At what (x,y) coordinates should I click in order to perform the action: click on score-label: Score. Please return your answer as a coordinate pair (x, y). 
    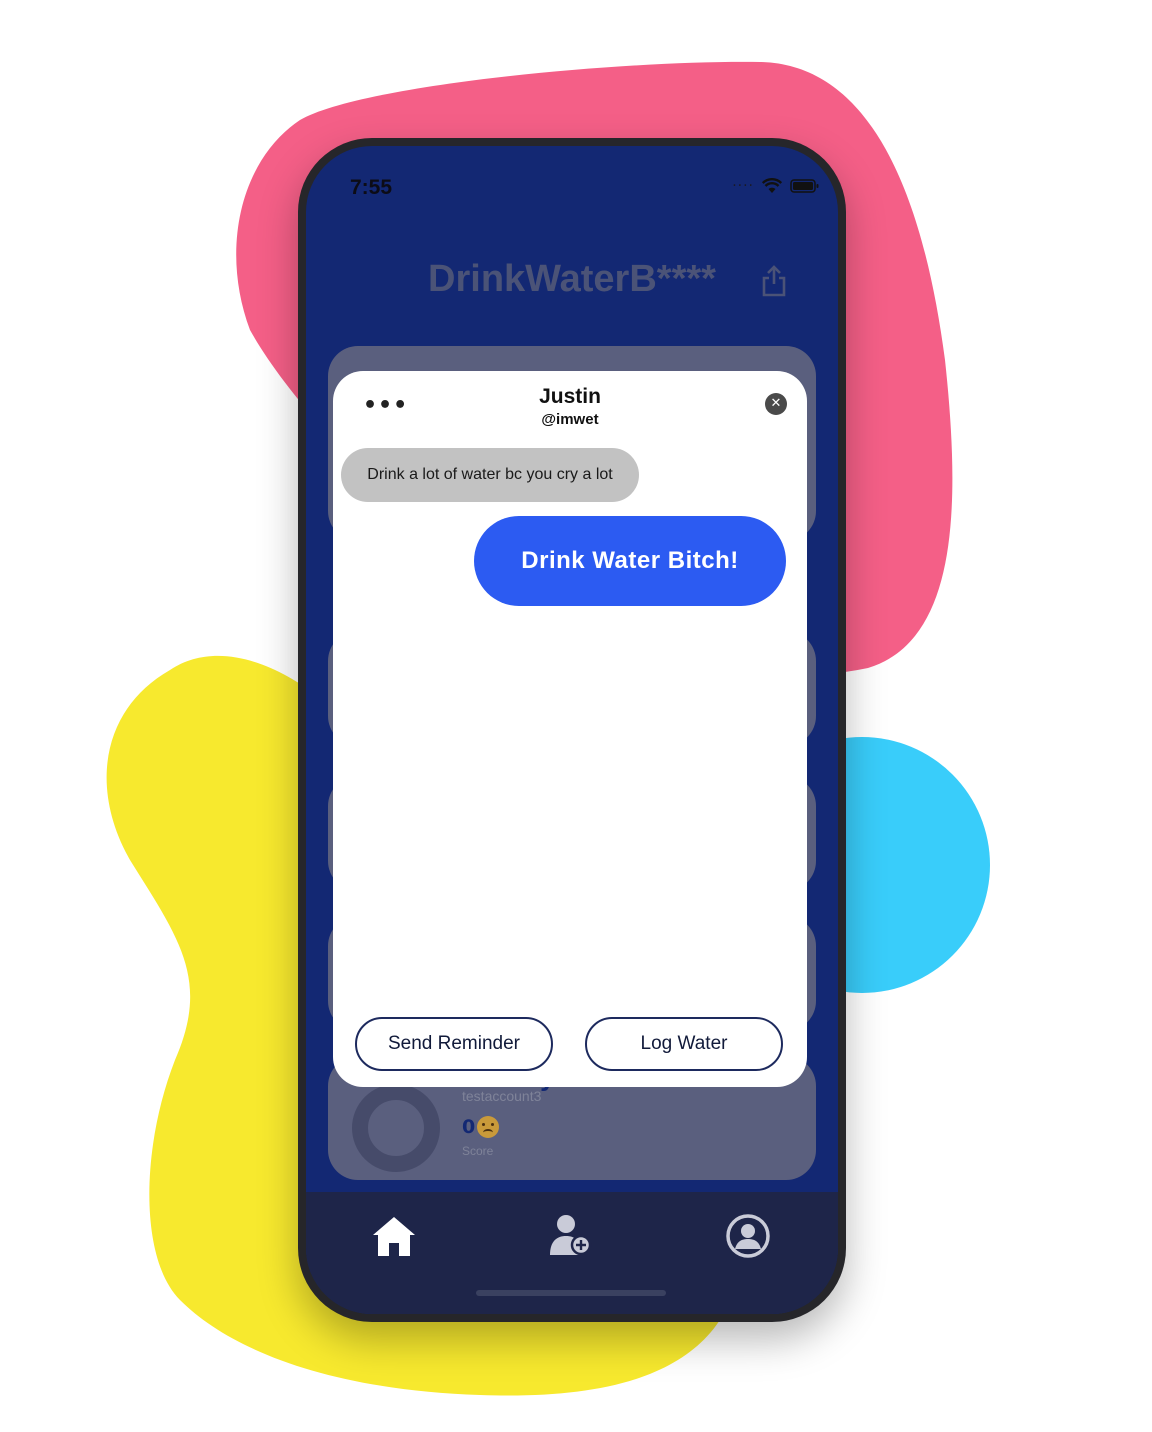
    Looking at the image, I should click on (478, 1151).